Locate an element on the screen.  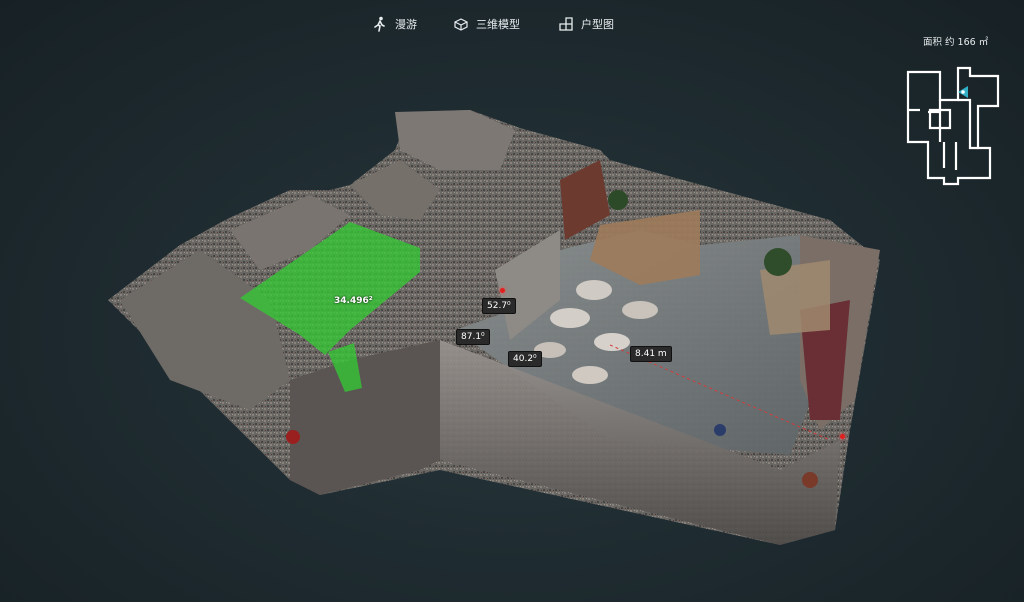
area-measurement-label: 34.496² is located at coordinates (353, 301).